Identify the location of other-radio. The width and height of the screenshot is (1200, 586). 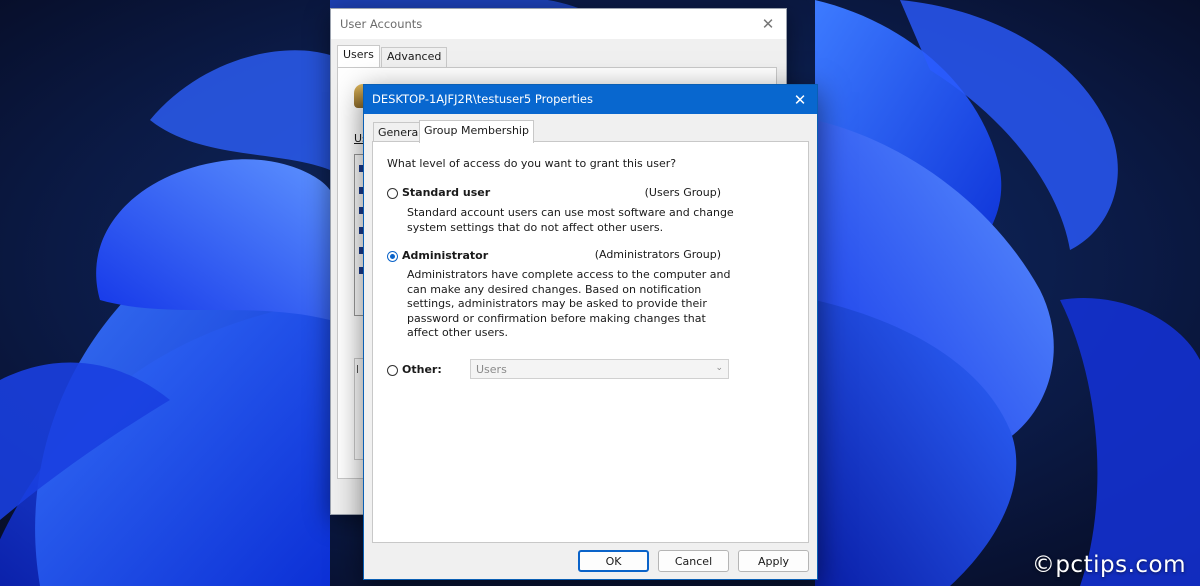
(392, 370).